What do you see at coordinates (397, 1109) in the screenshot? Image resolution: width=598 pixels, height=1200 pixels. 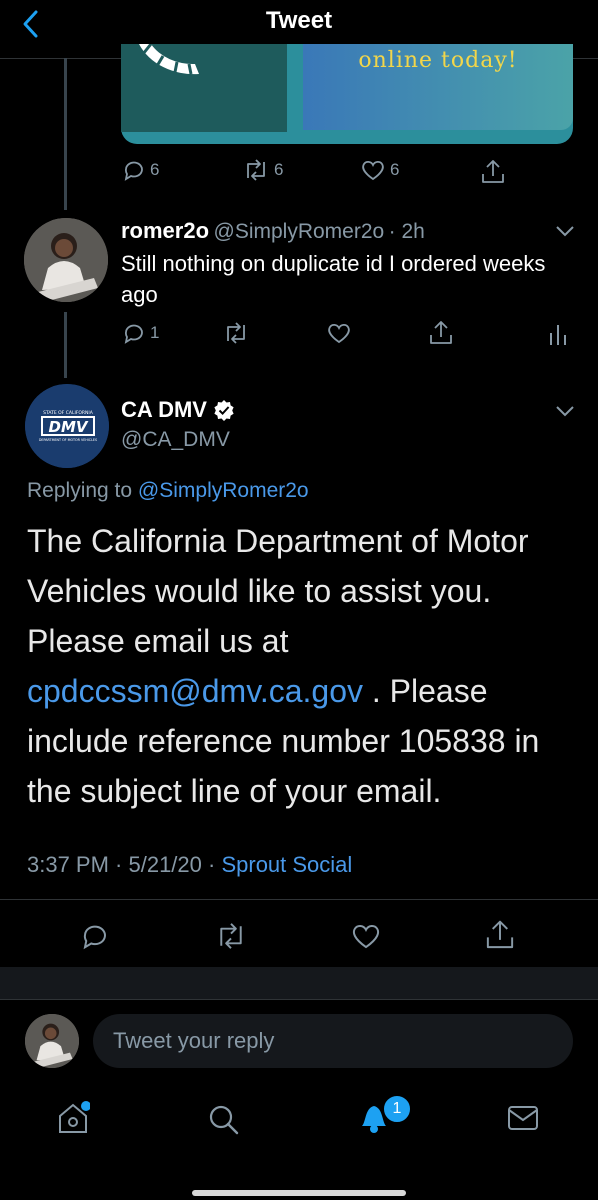 I see `notifications-badge: 1` at bounding box center [397, 1109].